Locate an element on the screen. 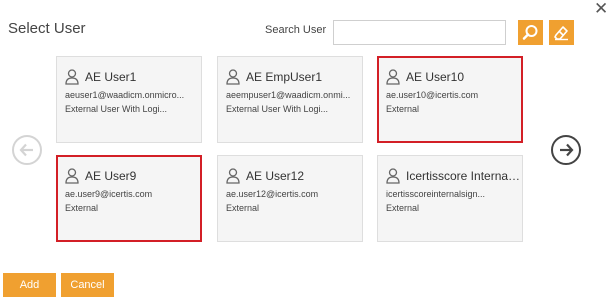 The image size is (612, 302). search-button is located at coordinates (530, 32).